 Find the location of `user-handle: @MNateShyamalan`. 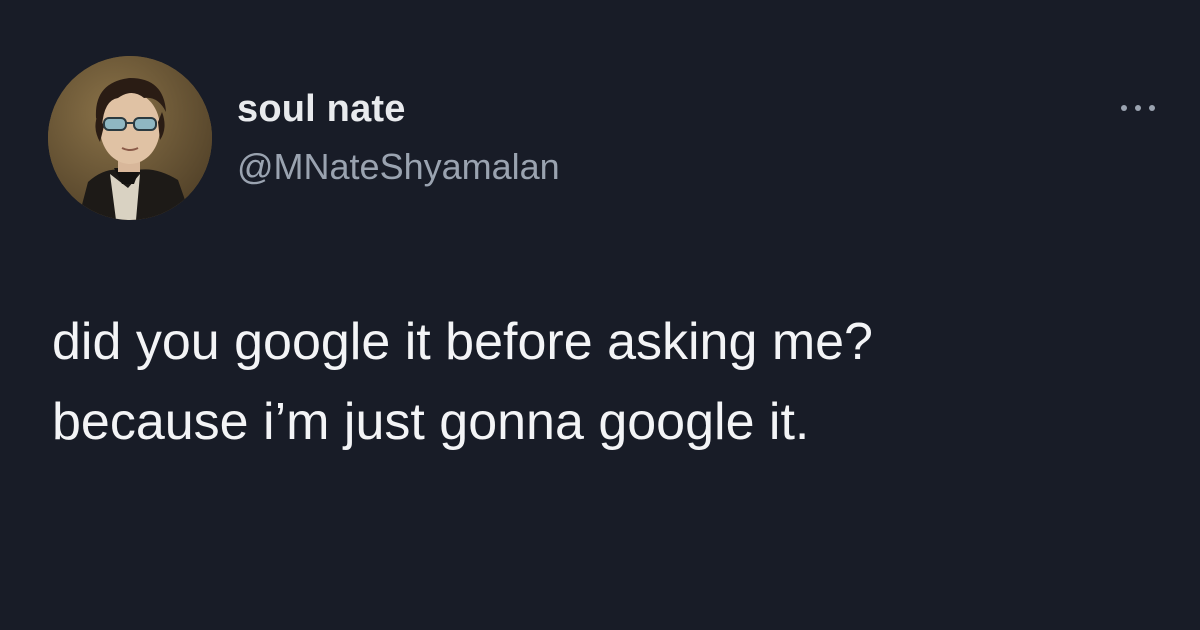

user-handle: @MNateShyamalan is located at coordinates (398, 167).